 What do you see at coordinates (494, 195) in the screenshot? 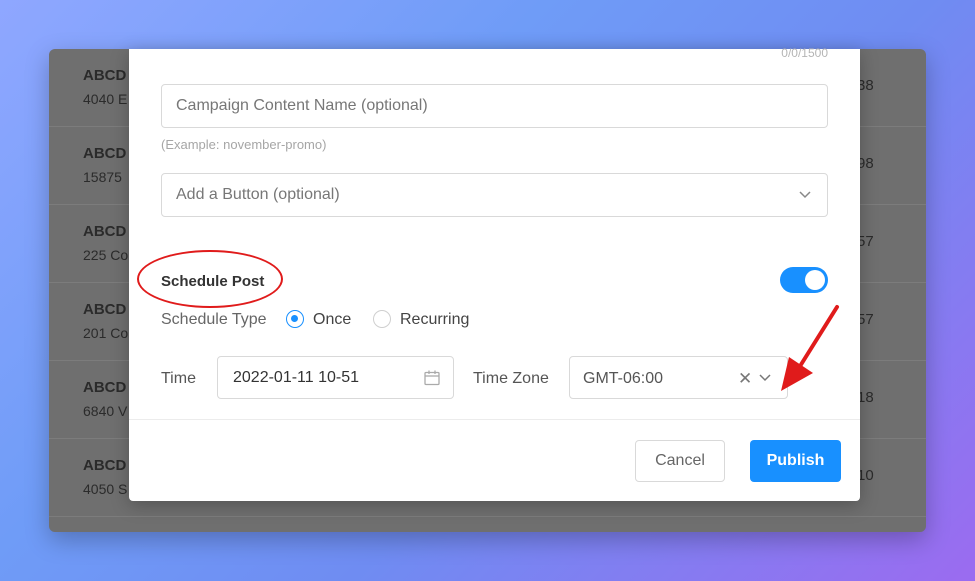
I see `add-button-select: Add a Button (optional)` at bounding box center [494, 195].